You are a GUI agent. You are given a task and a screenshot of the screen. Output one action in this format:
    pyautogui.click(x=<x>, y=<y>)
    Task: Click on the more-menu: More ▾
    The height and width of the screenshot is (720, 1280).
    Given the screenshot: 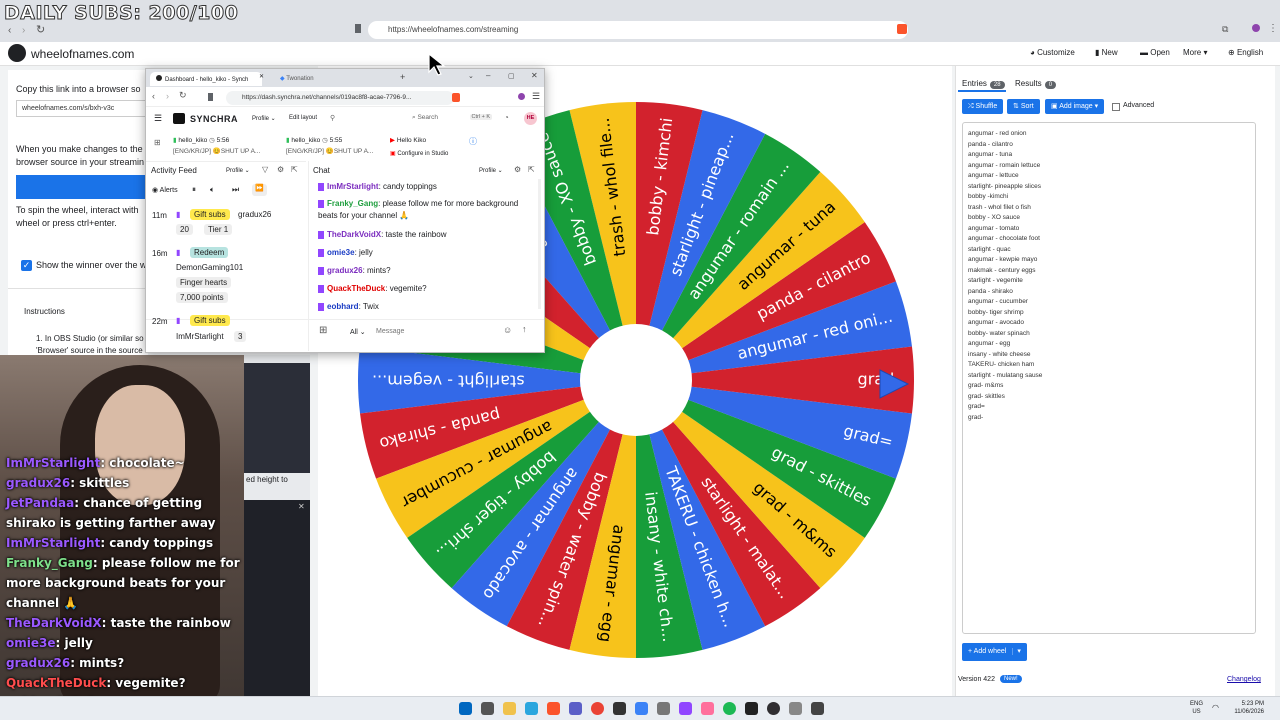 What is the action you would take?
    pyautogui.click(x=1195, y=52)
    